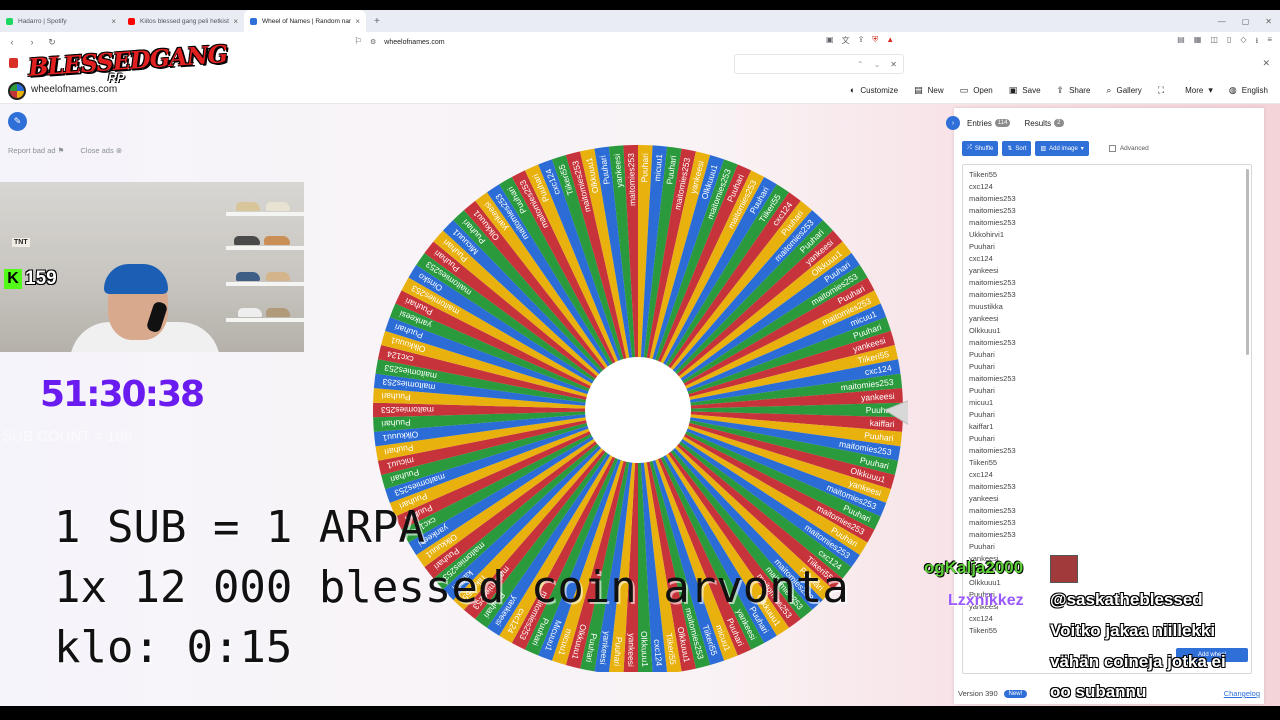 This screenshot has height=720, width=1280. Describe the element at coordinates (41, 278) in the screenshot. I see `viewer-count: 159` at that location.